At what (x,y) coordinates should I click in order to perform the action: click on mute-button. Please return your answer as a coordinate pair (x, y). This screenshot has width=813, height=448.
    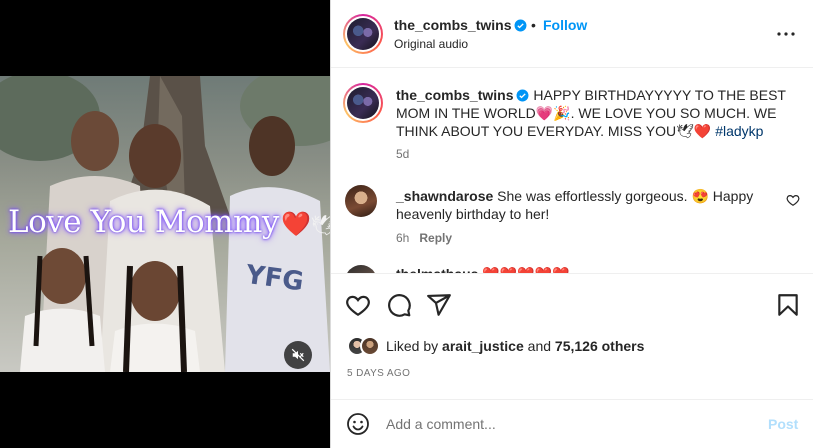
    Looking at the image, I should click on (298, 355).